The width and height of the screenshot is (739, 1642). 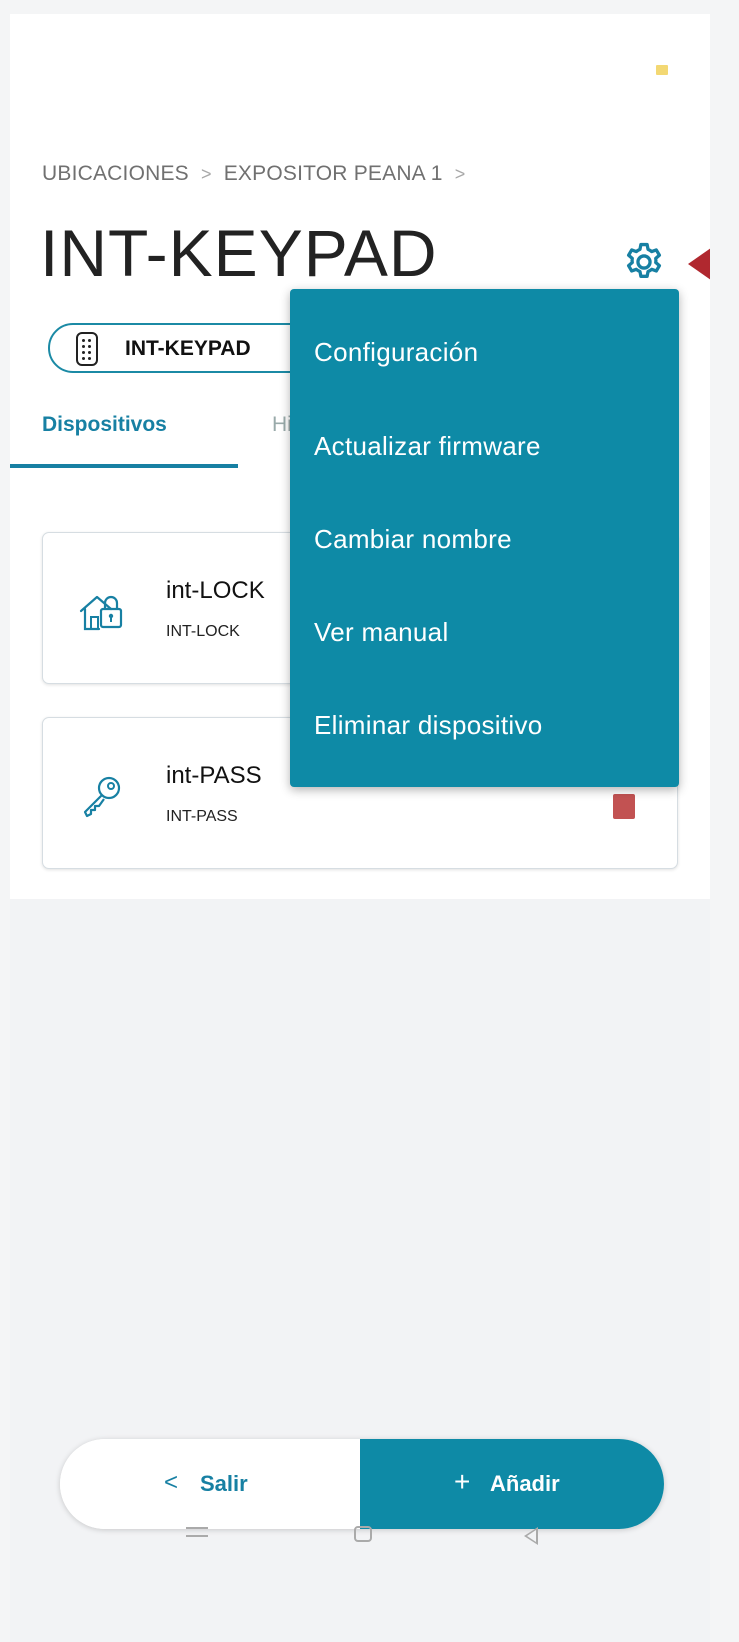 What do you see at coordinates (333, 173) in the screenshot?
I see `breadcrumb-item-expositor: EXPOSITOR PEANA 1` at bounding box center [333, 173].